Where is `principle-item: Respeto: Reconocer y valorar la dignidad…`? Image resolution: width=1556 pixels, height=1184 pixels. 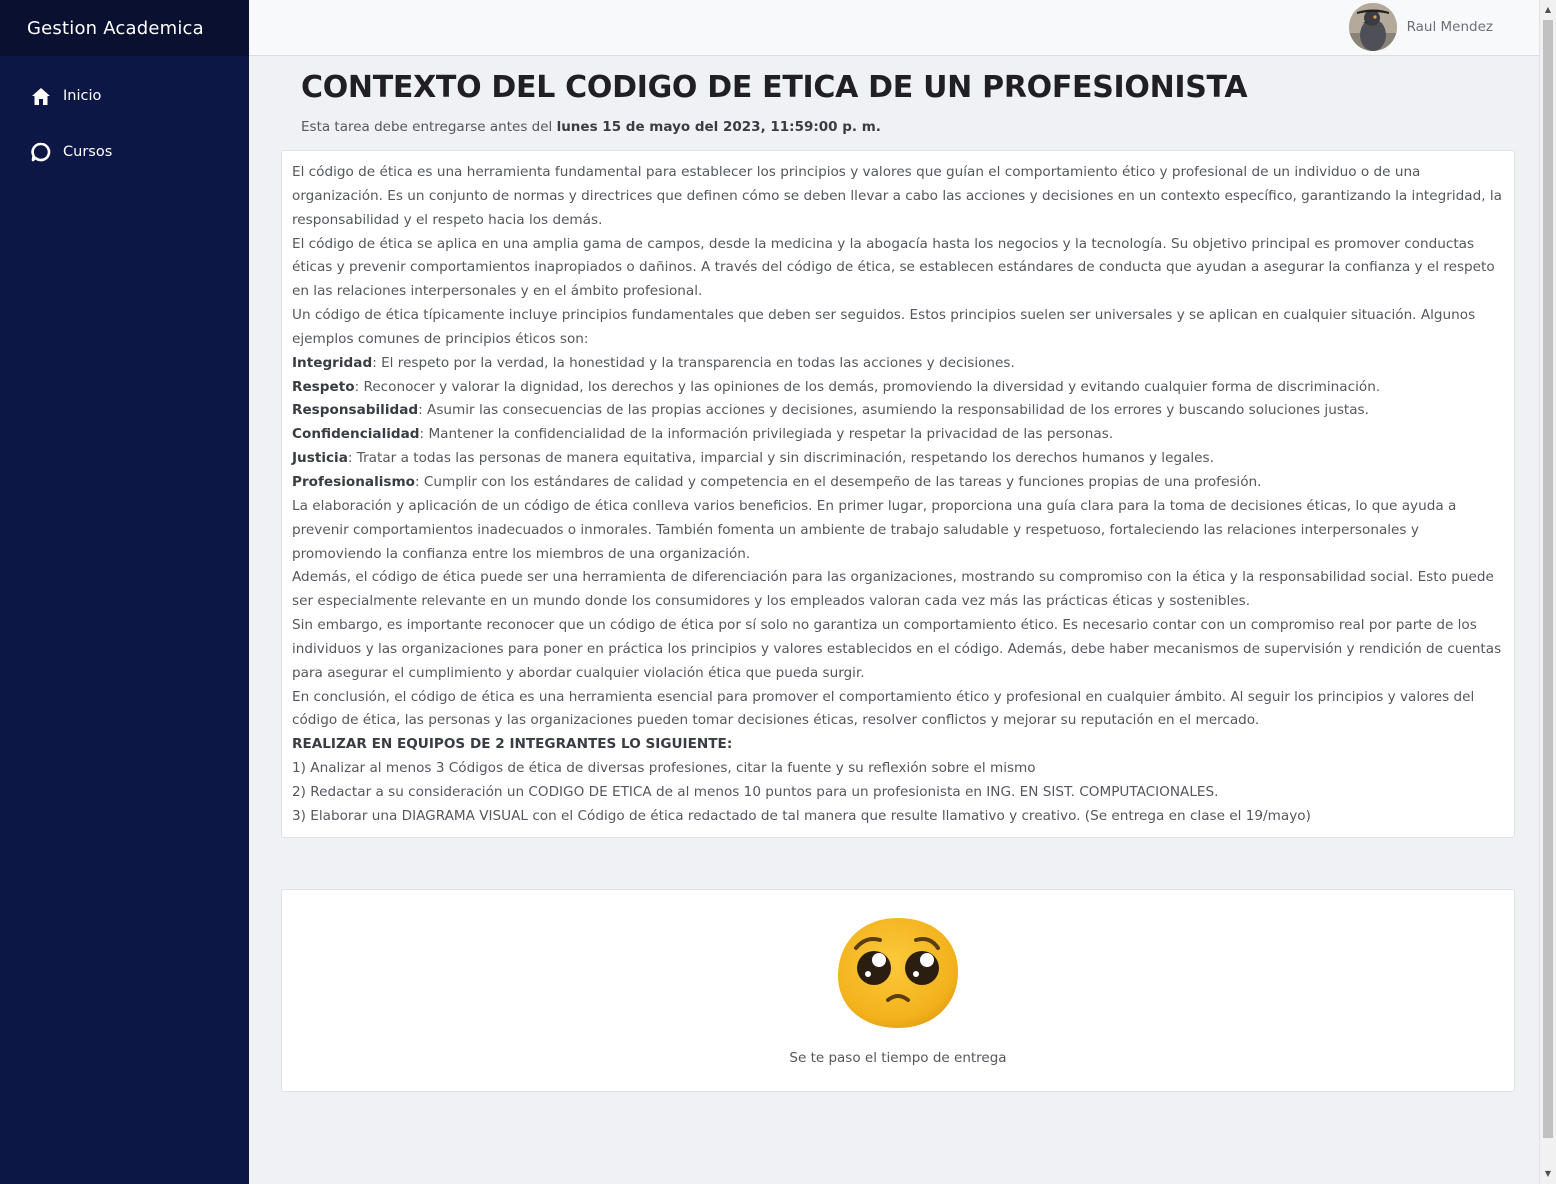 principle-item: Respeto: Reconocer y valorar la dignidad… is located at coordinates (898, 388).